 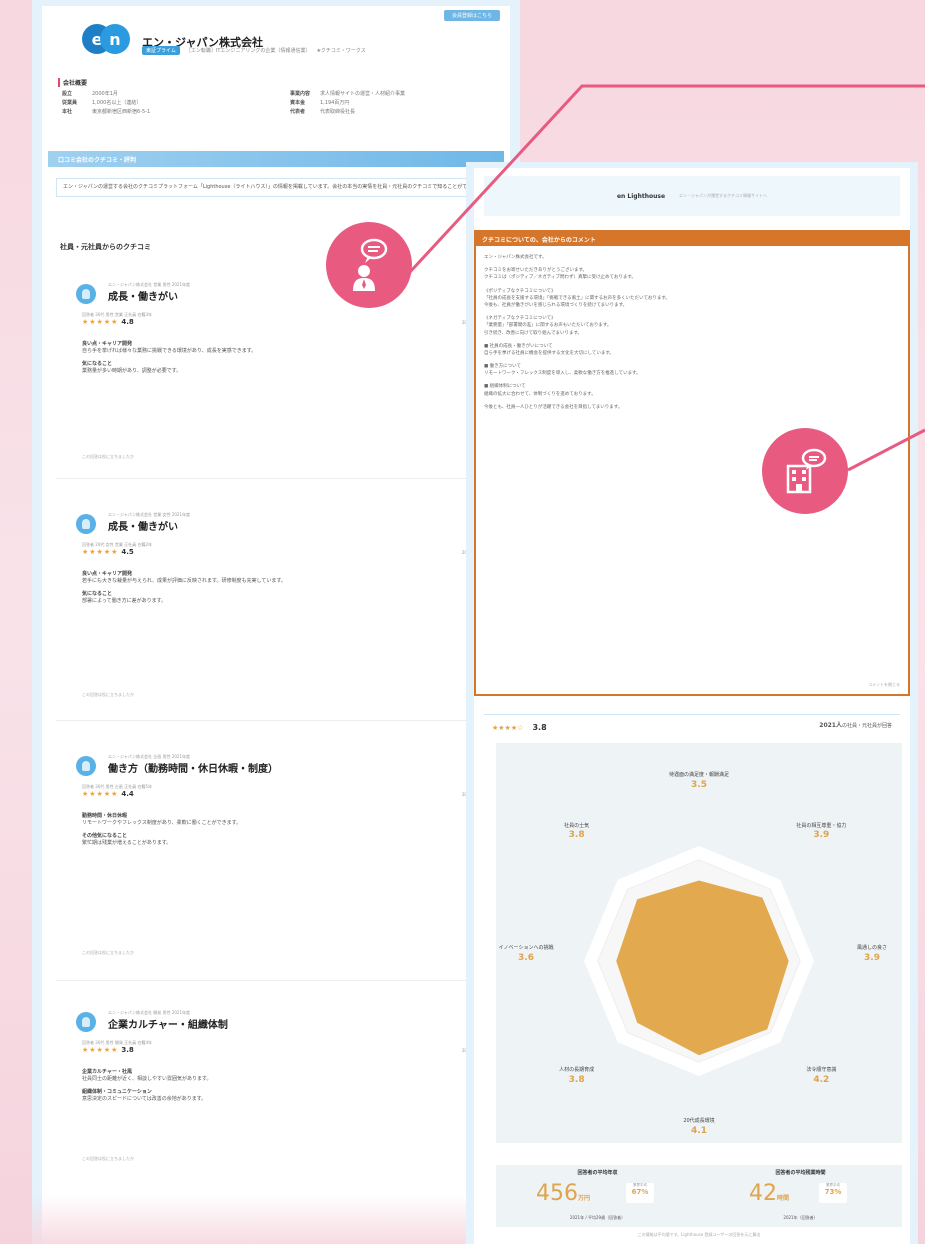 What do you see at coordinates (161, 50) in the screenshot?
I see `market-tag: 東証プライム` at bounding box center [161, 50].